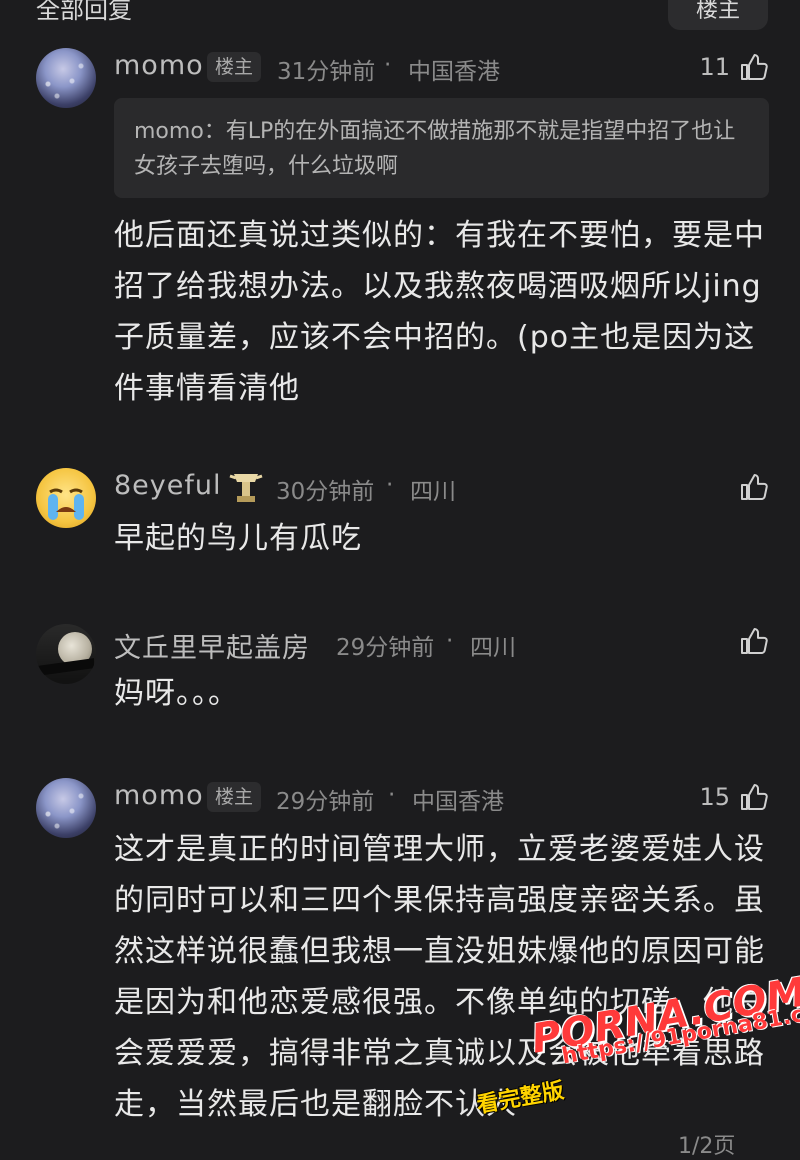 The image size is (800, 1160). What do you see at coordinates (326, 72) in the screenshot?
I see `comment-time: 31分钟前` at bounding box center [326, 72].